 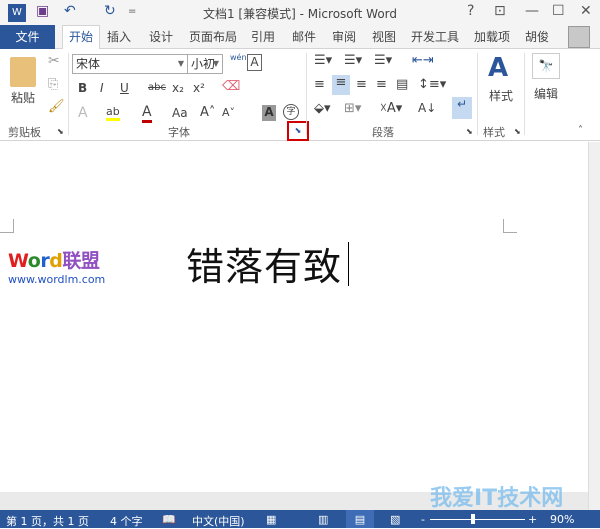 I want to click on shading-icon: ⬙▾, so click(x=322, y=108).